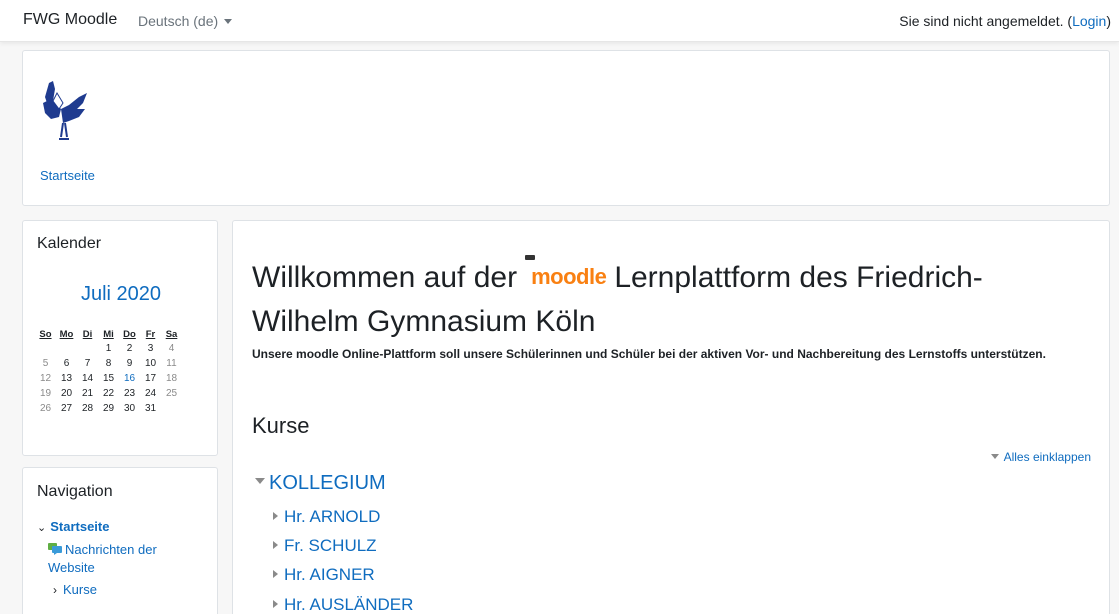 The image size is (1119, 614). I want to click on calendar-week: 12 13 14 15 16 17 18, so click(108, 378).